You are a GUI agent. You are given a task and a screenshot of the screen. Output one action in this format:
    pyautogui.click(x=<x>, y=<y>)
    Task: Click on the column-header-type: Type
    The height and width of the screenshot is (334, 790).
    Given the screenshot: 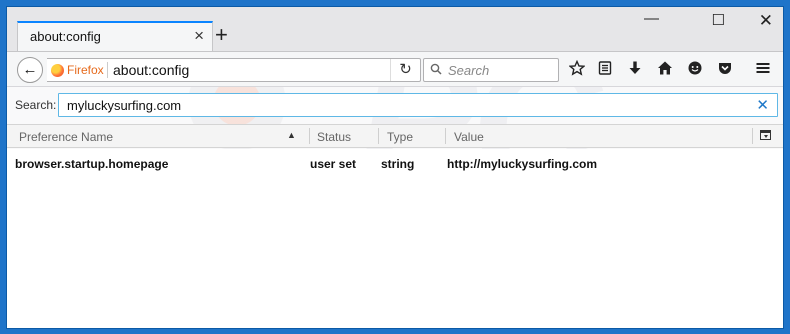 What is the action you would take?
    pyautogui.click(x=400, y=137)
    